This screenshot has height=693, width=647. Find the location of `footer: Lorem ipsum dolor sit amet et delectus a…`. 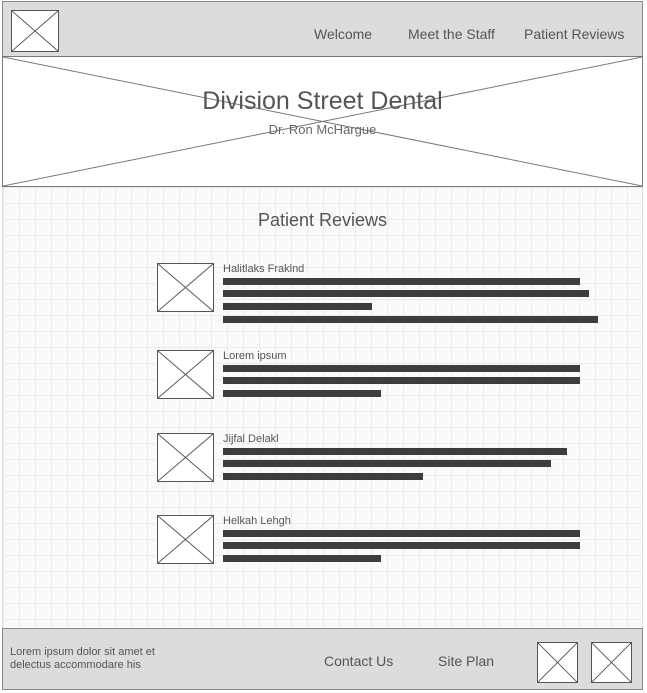

footer: Lorem ipsum dolor sit amet et delectus a… is located at coordinates (322, 659).